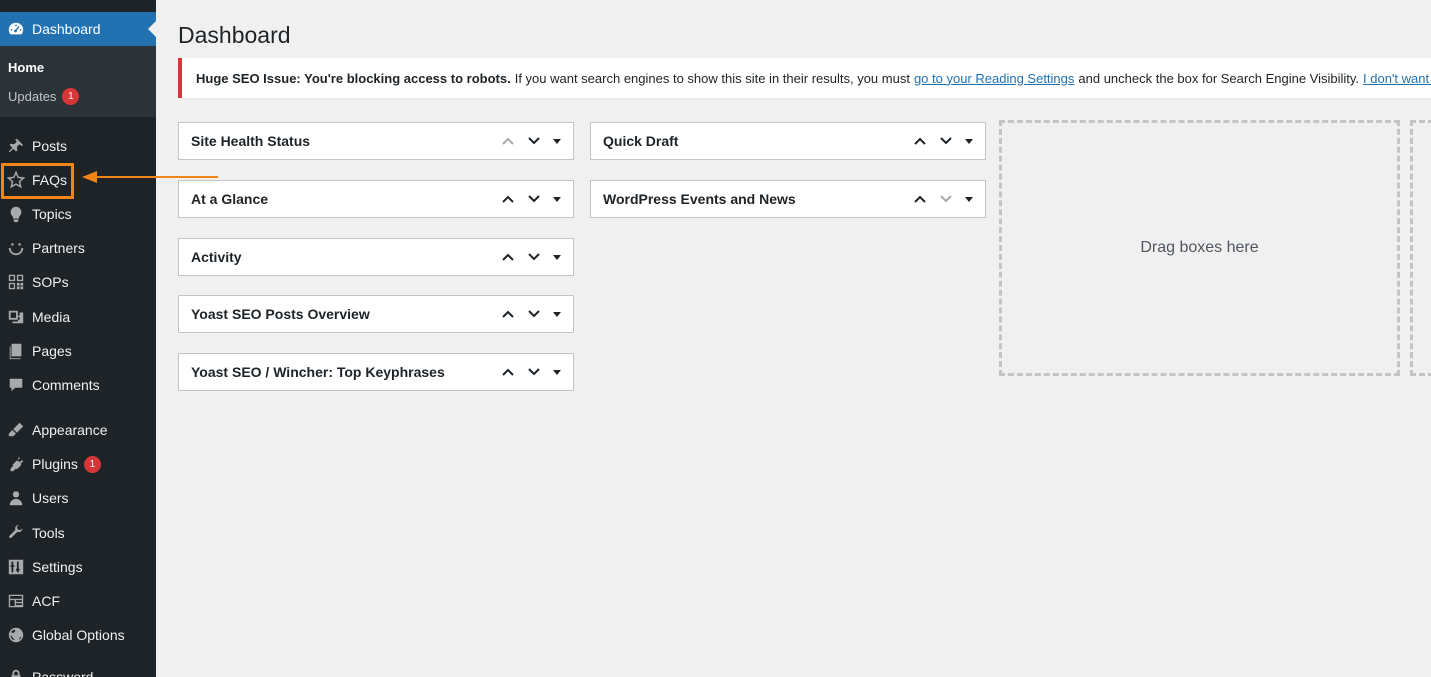  What do you see at coordinates (63, 673) in the screenshot?
I see `menu-label: Password` at bounding box center [63, 673].